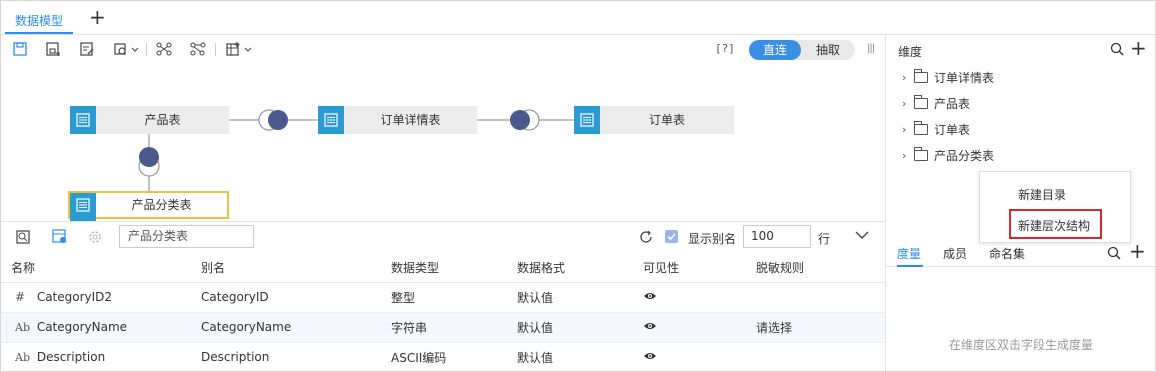 The width and height of the screenshot is (1156, 372). I want to click on column-header: 数据类型, so click(444, 268).